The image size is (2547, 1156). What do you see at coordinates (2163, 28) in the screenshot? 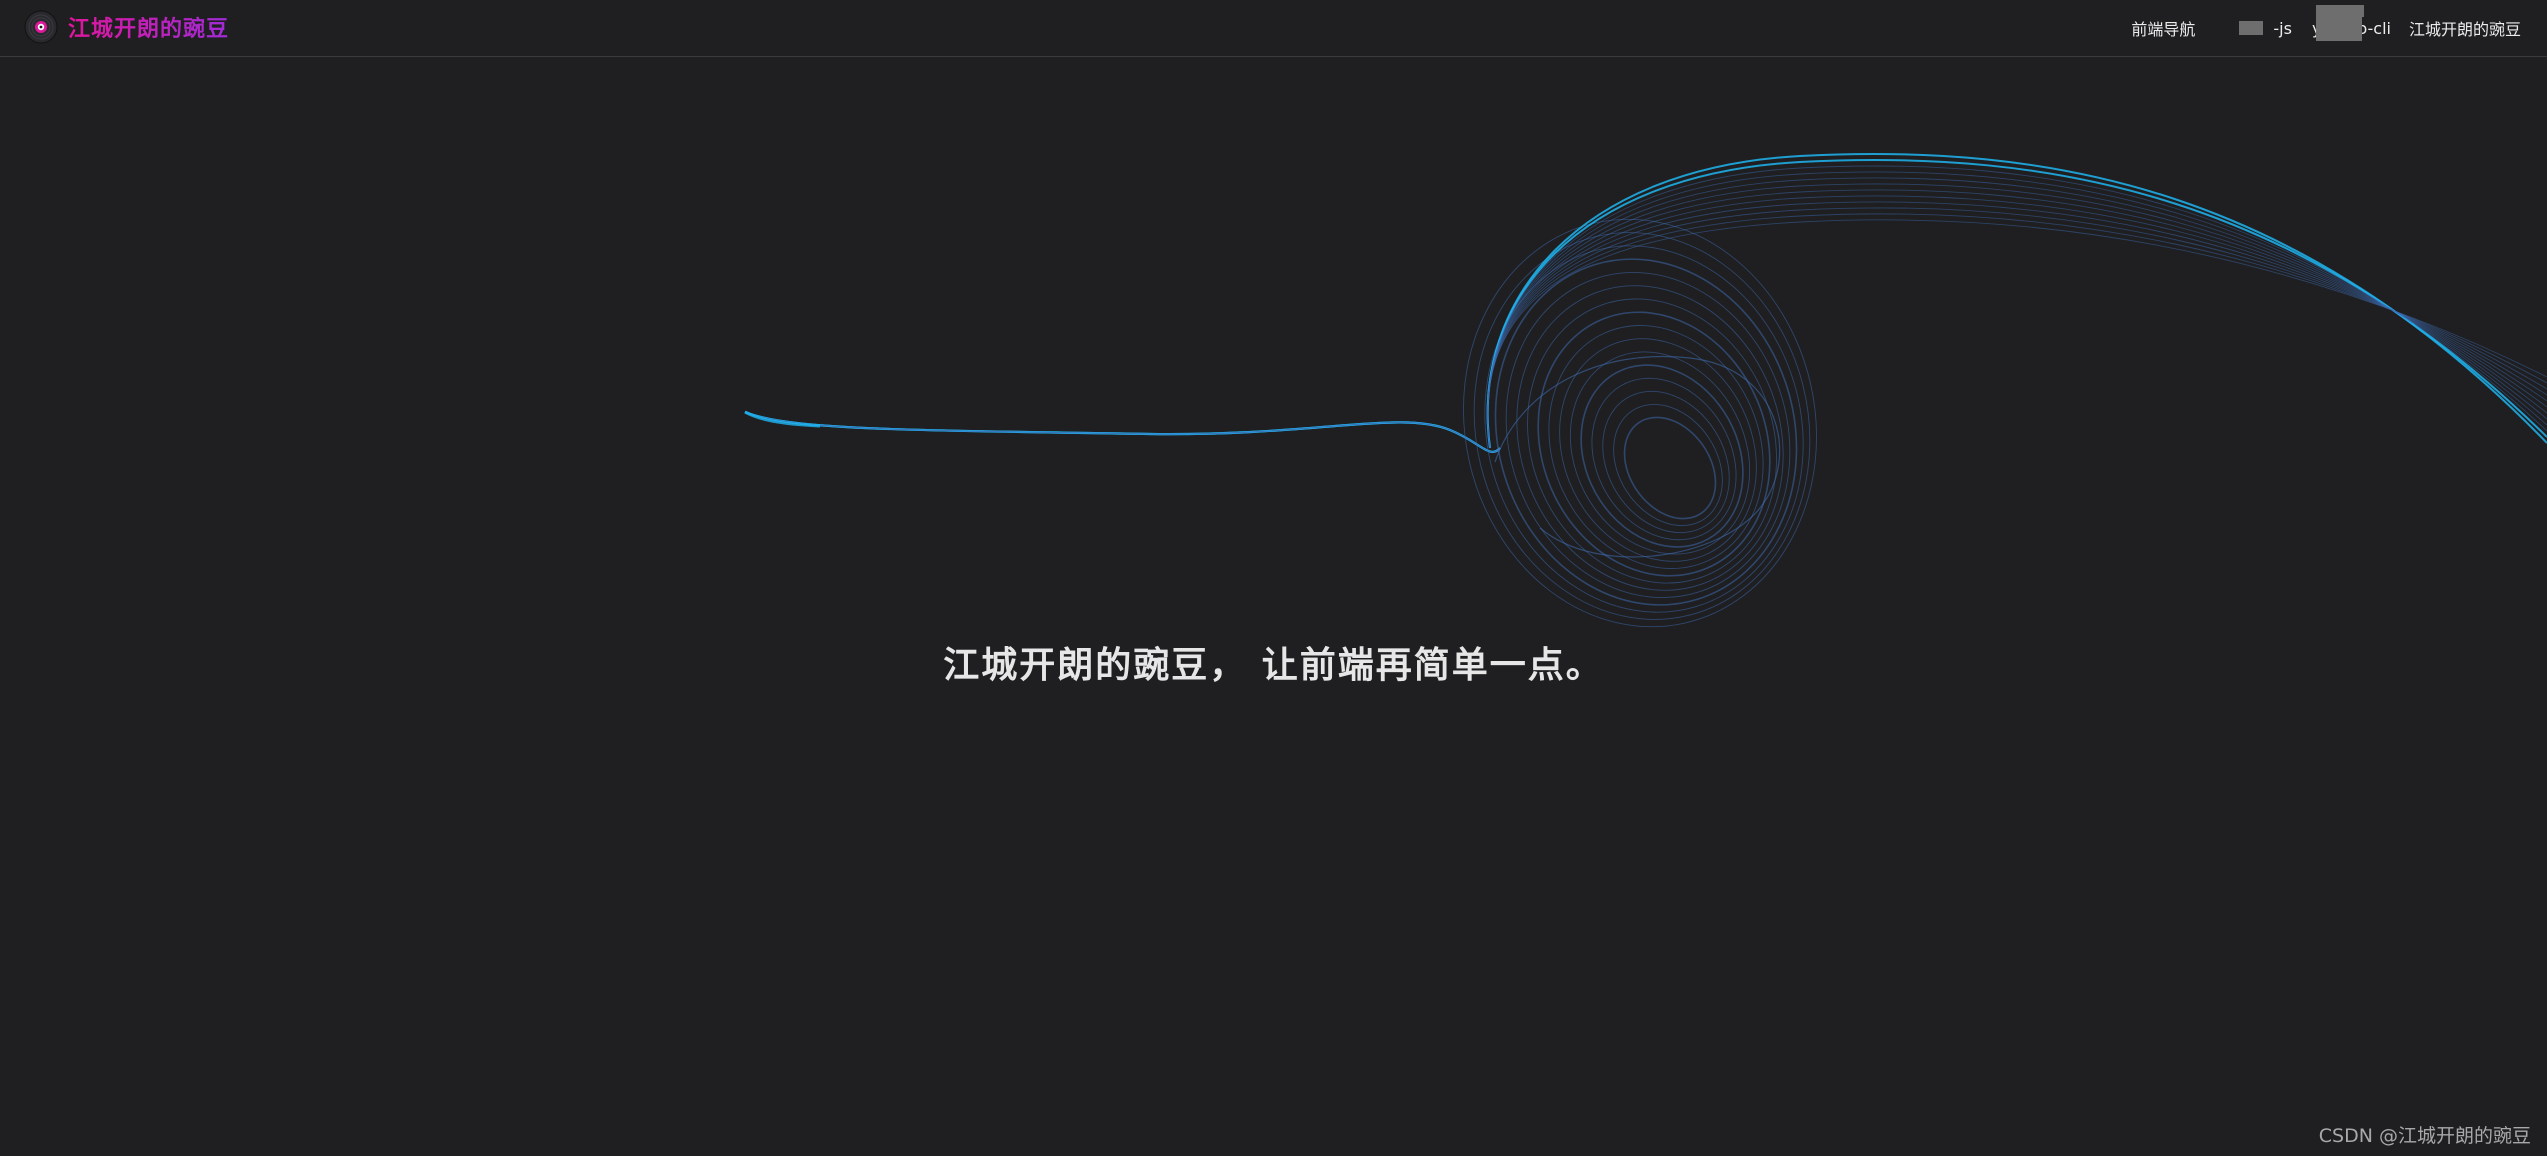
I see `nav-item-frontend-nav: 前端导航` at bounding box center [2163, 28].